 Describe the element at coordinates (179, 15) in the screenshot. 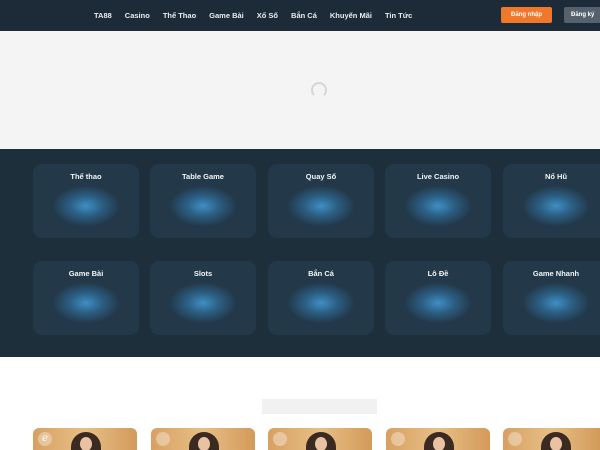

I see `nav-item-the-thao: Thể Thao` at that location.